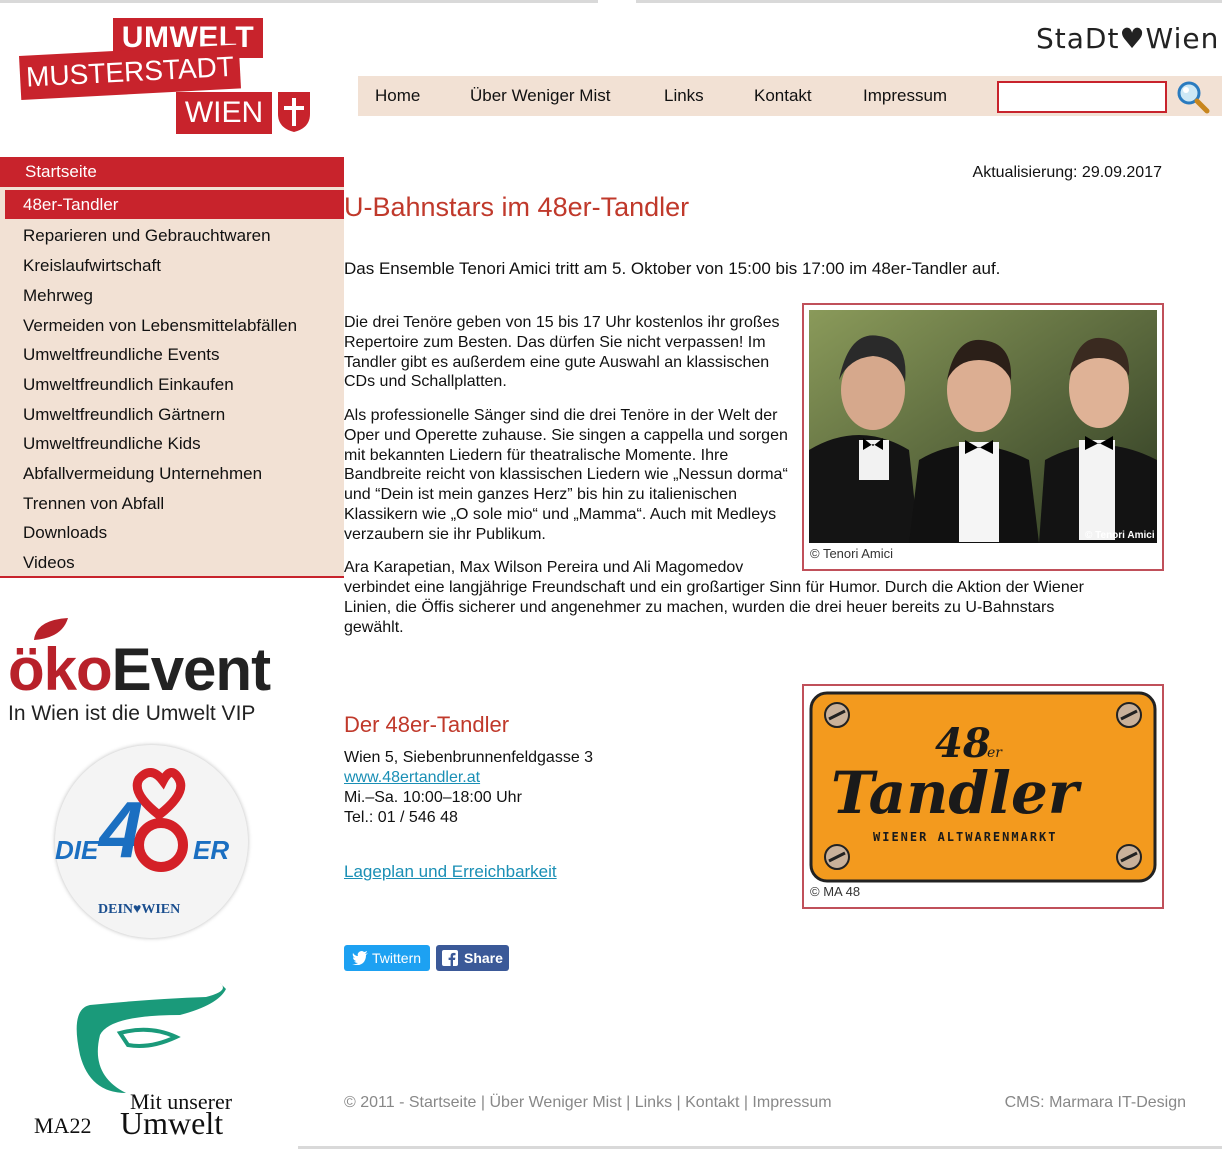  What do you see at coordinates (957, 793) in the screenshot?
I see `tandler-word: Tandler` at bounding box center [957, 793].